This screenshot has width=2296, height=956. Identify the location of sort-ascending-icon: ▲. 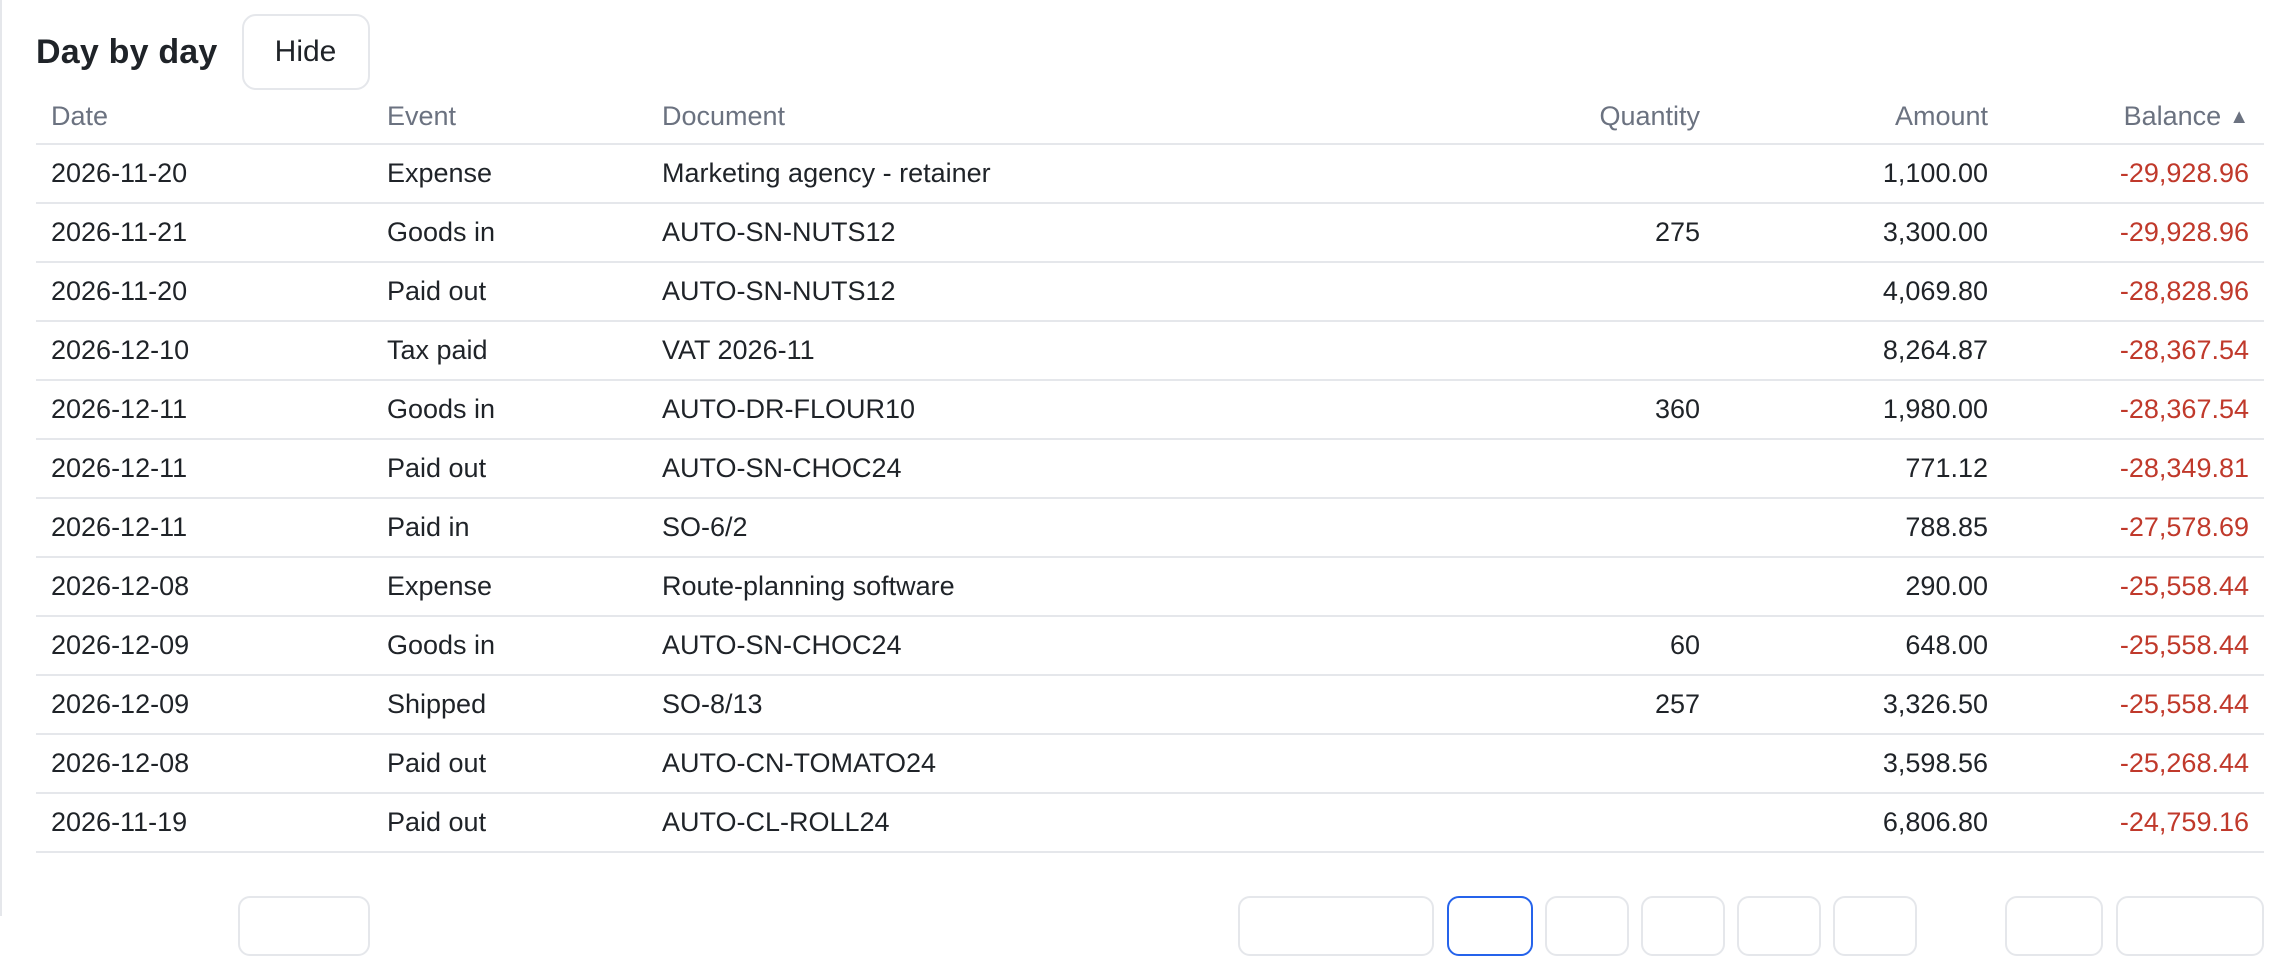
(2239, 117).